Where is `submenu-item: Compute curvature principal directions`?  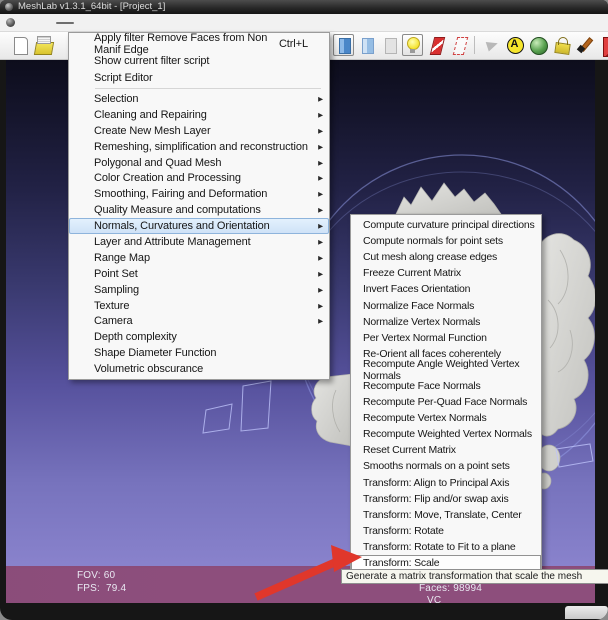
submenu-item: Compute curvature principal directions is located at coordinates (446, 225).